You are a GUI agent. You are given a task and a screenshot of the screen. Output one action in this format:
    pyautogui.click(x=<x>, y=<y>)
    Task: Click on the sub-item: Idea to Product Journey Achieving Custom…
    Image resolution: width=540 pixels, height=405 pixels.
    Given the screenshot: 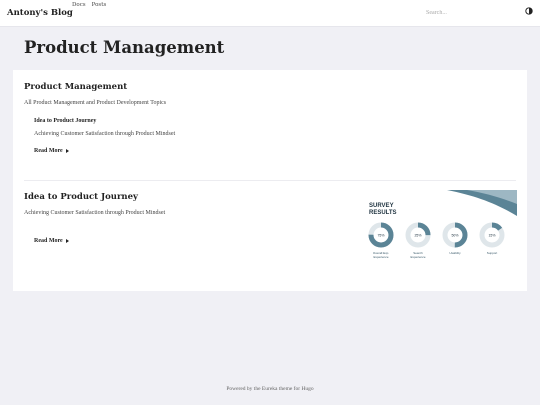 What is the action you would take?
    pyautogui.click(x=104, y=137)
    